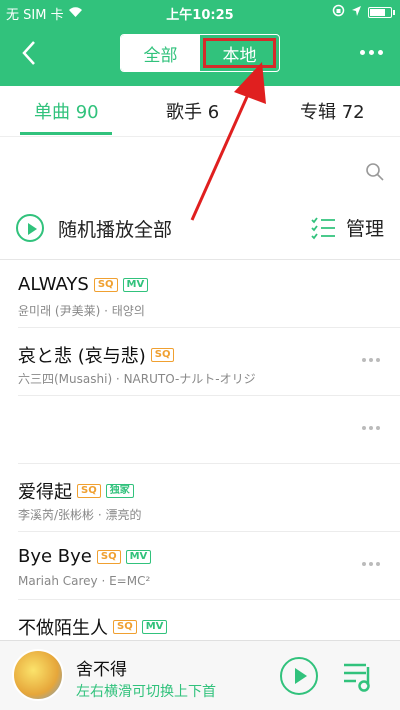 The width and height of the screenshot is (400, 710). What do you see at coordinates (55, 556) in the screenshot?
I see `song-title: Bye Bye` at bounding box center [55, 556].